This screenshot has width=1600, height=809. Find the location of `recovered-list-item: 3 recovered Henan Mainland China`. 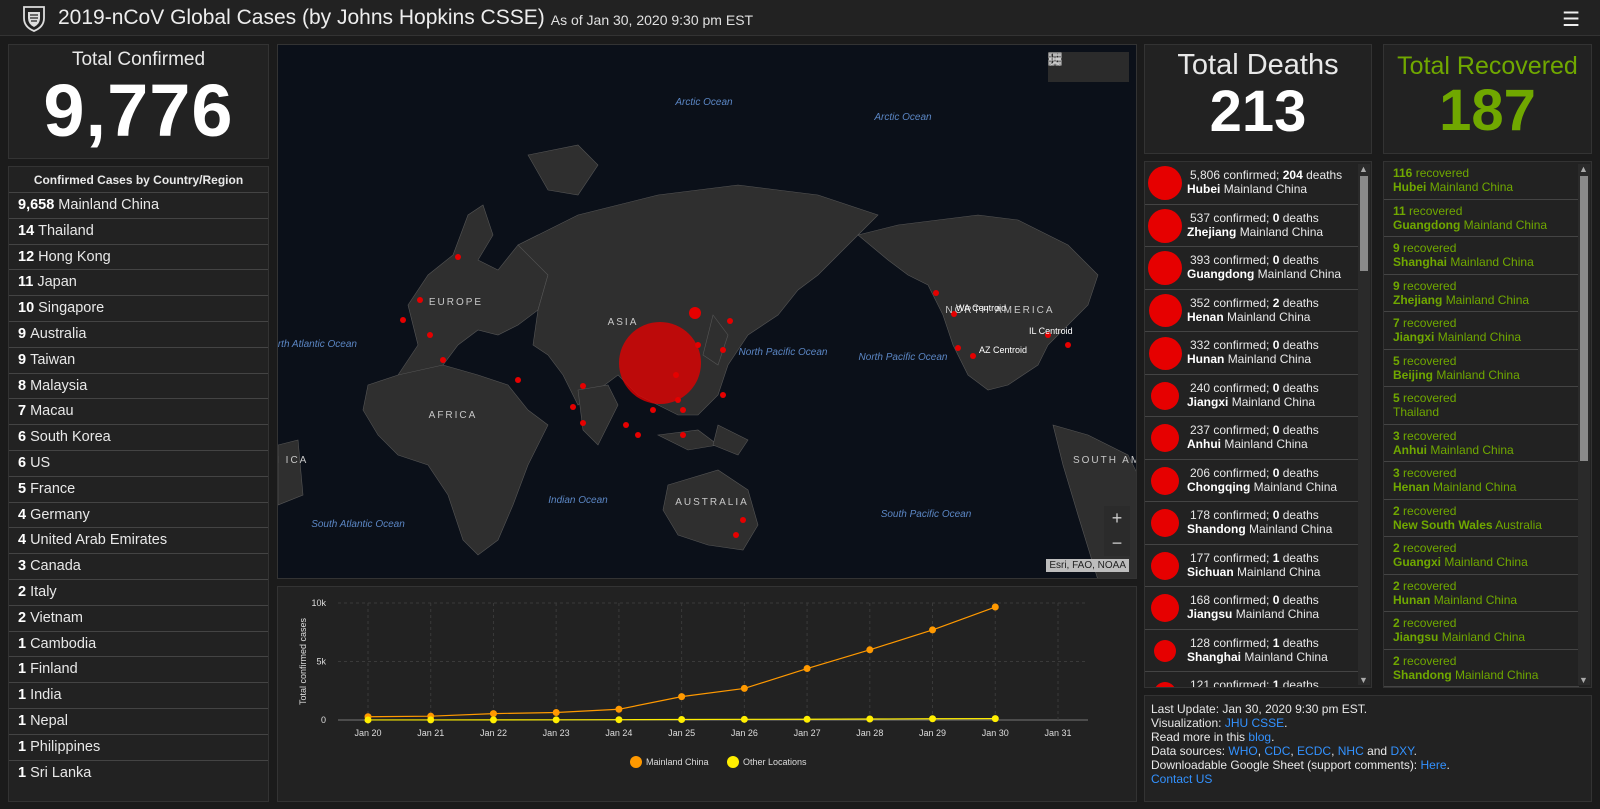

recovered-list-item: 3 recovered Henan Mainland China is located at coordinates (1481, 481).